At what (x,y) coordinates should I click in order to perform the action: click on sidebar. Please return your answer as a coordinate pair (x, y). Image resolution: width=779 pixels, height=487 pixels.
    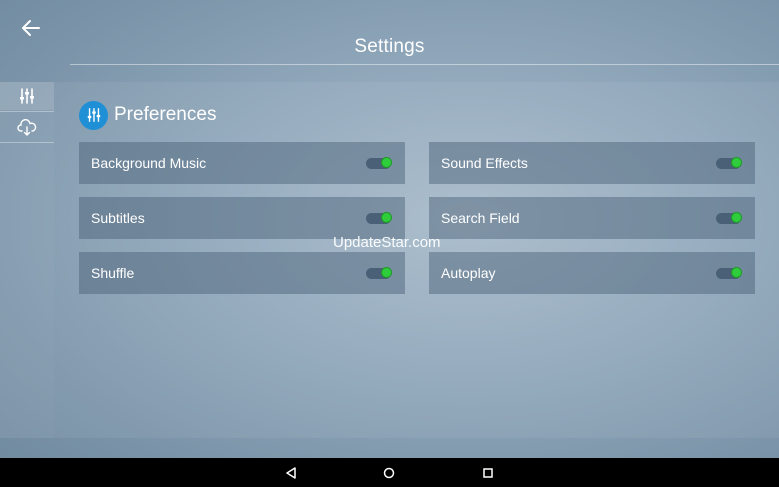
    Looking at the image, I should click on (27, 260).